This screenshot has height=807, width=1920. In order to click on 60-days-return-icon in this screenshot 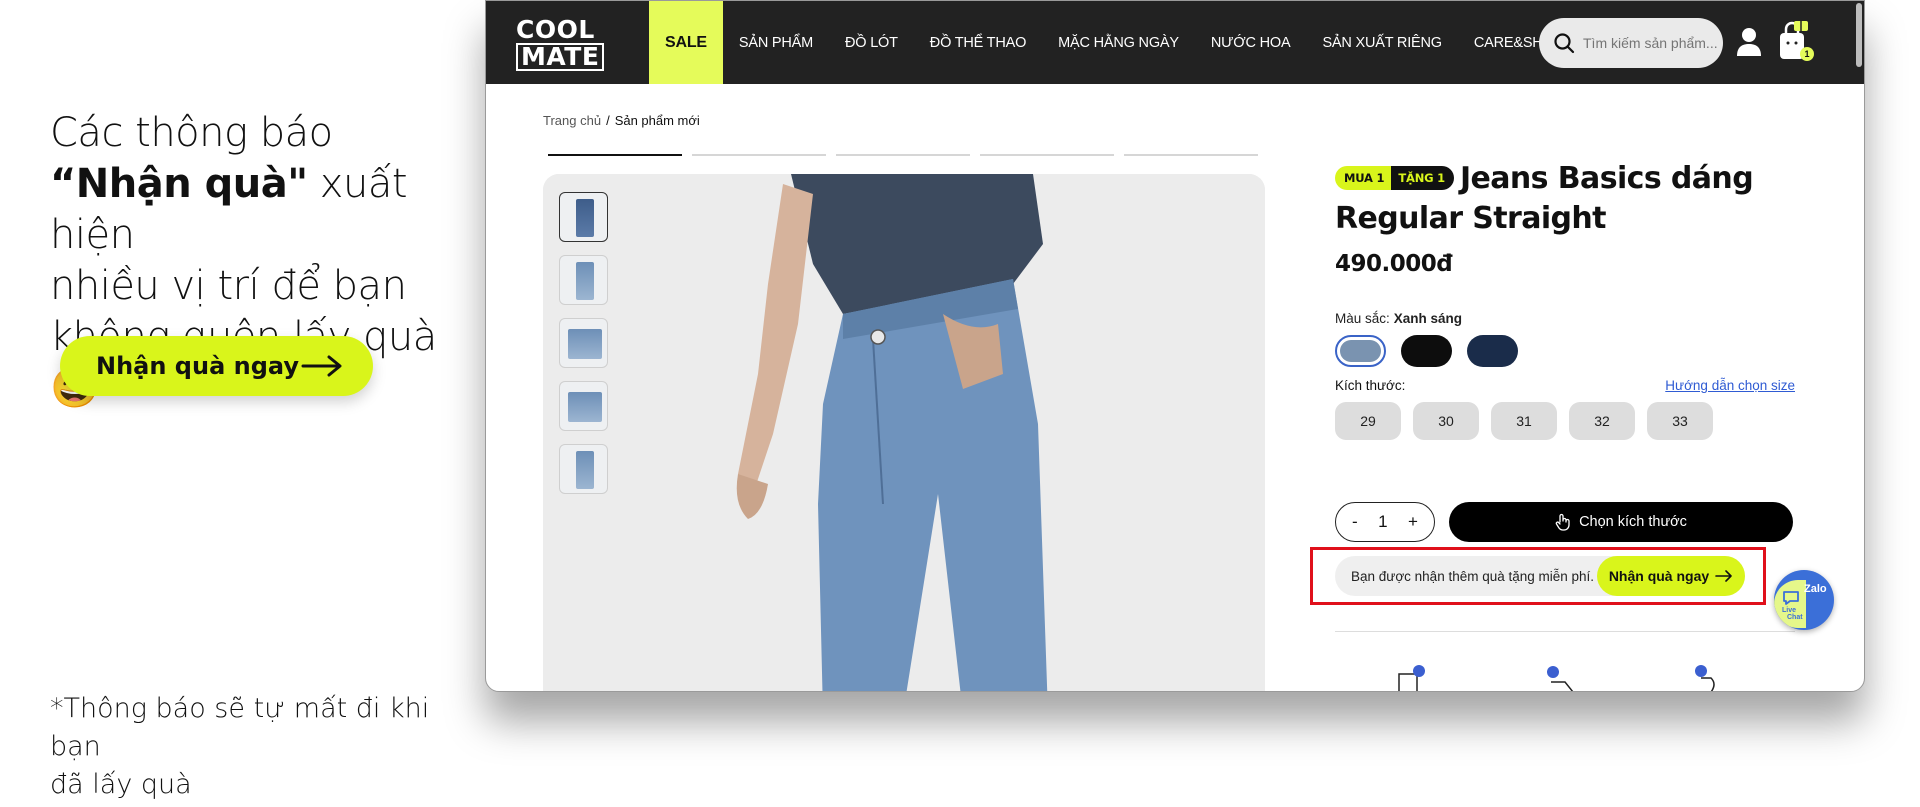, I will do `click(1705, 678)`.